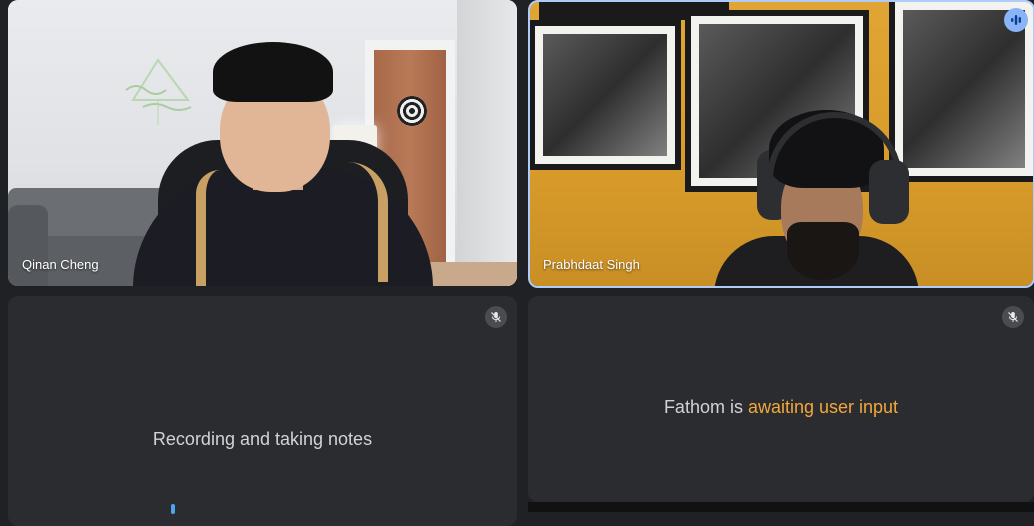 Image resolution: width=1034 pixels, height=526 pixels. What do you see at coordinates (273, 72) in the screenshot?
I see `participant-hair` at bounding box center [273, 72].